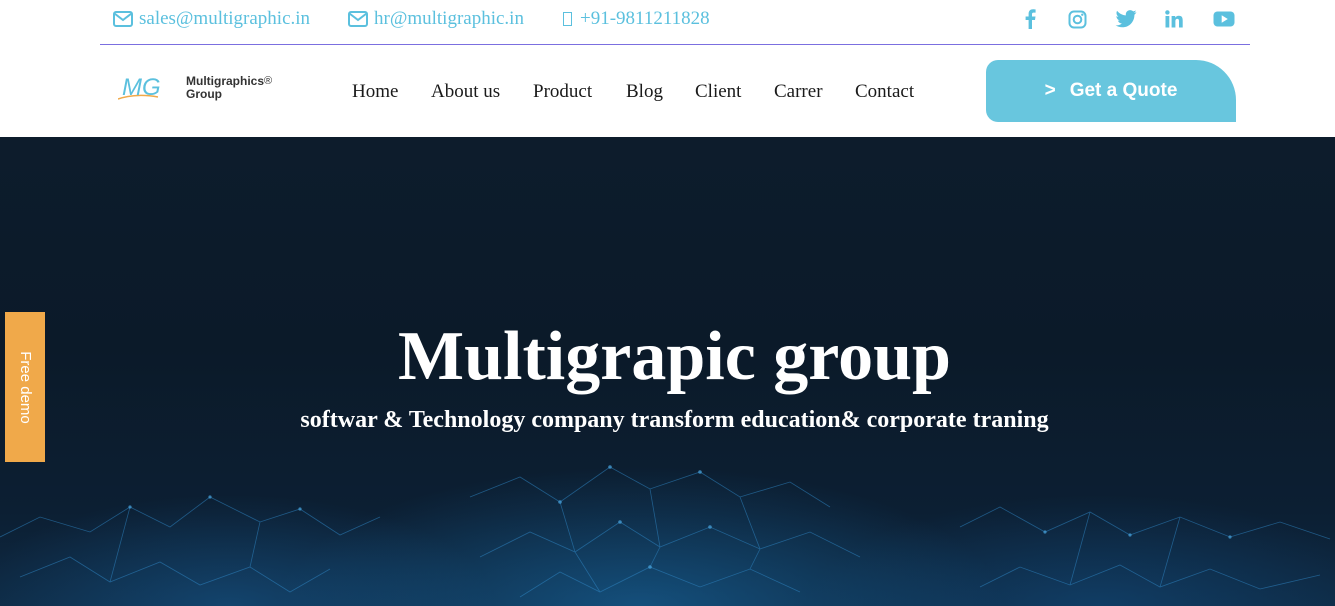  I want to click on nav-contact: Contact, so click(884, 92).